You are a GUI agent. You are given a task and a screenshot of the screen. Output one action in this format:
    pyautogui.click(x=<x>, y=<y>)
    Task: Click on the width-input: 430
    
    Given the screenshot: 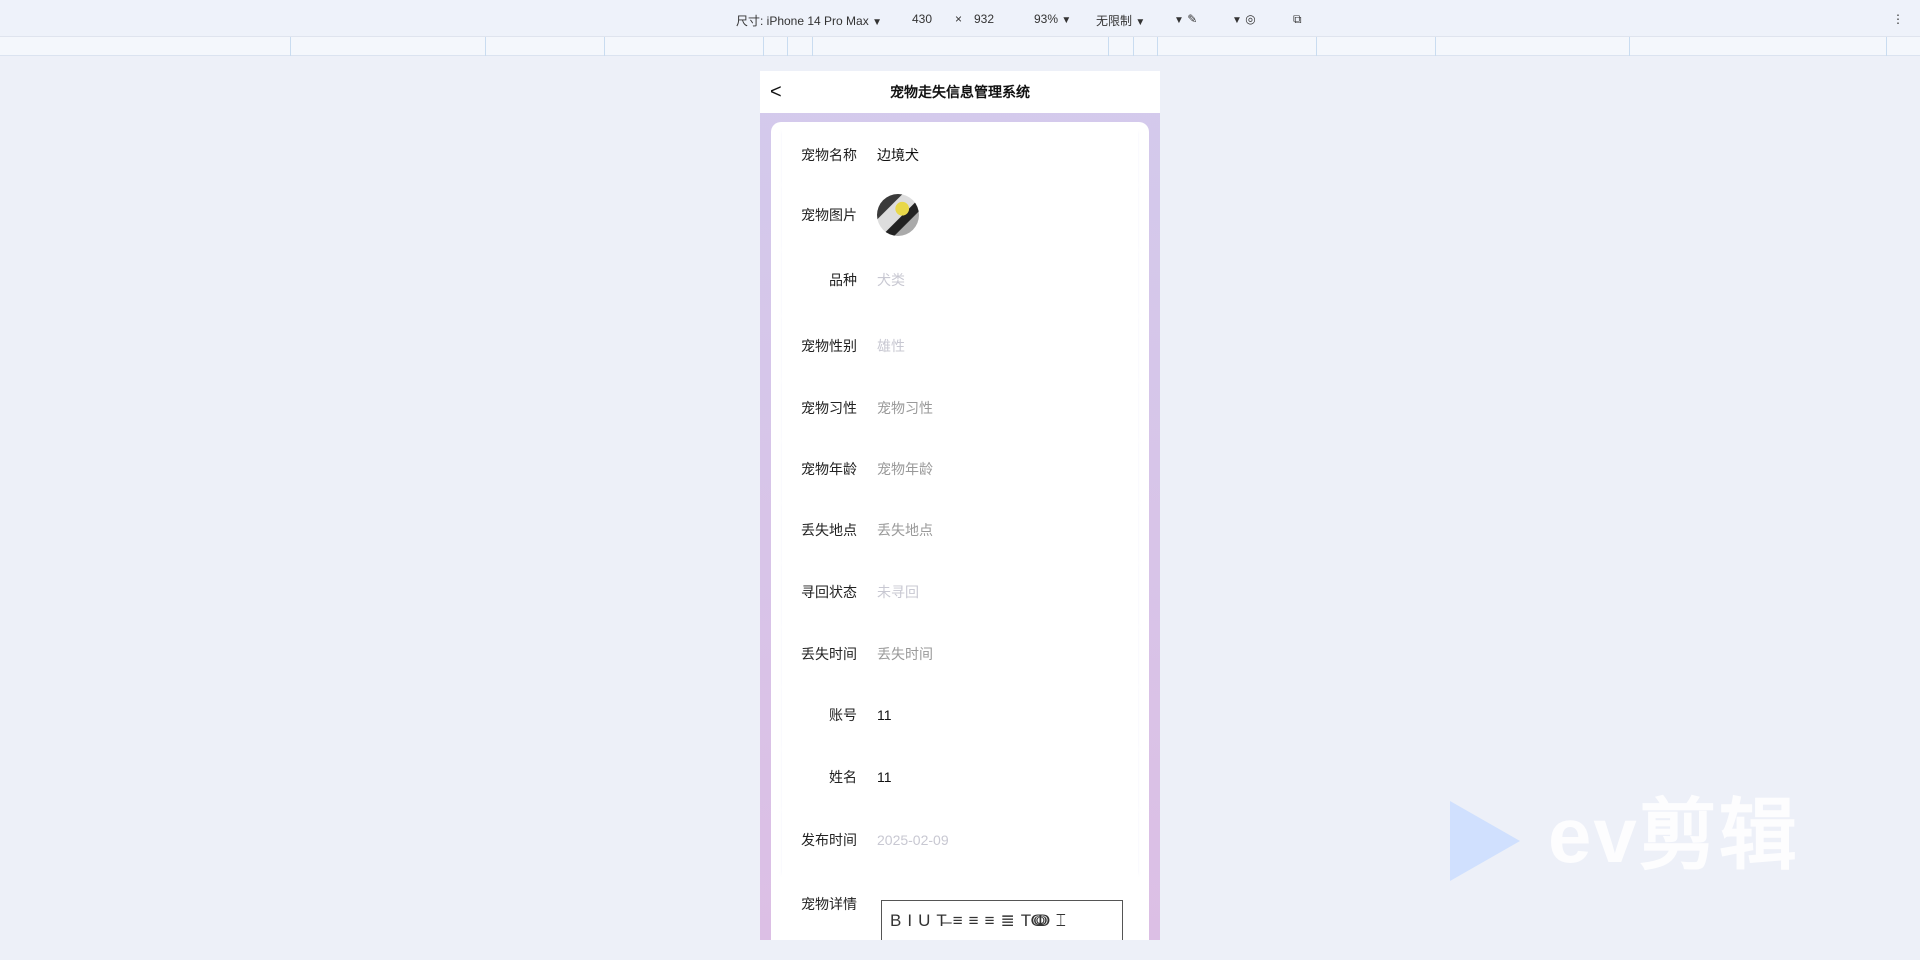 What is the action you would take?
    pyautogui.click(x=922, y=19)
    